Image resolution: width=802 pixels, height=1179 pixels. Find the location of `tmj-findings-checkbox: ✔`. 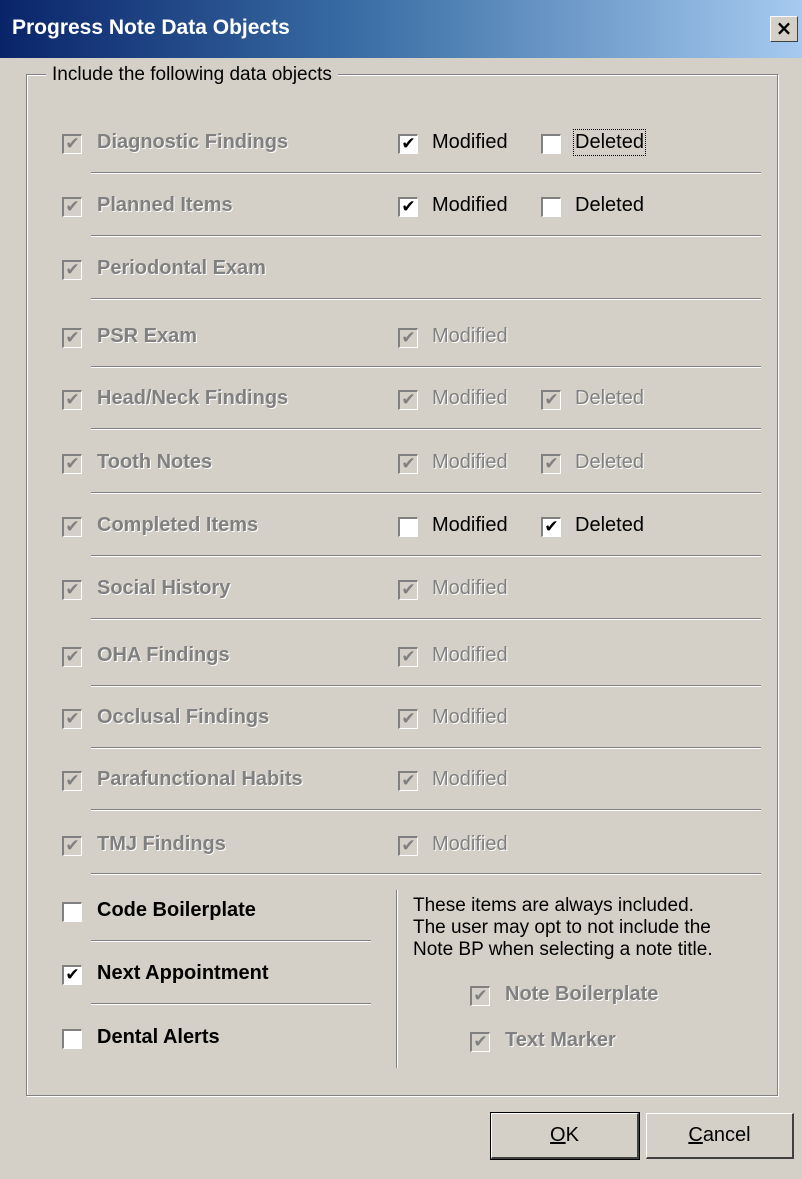

tmj-findings-checkbox: ✔ is located at coordinates (72, 846).